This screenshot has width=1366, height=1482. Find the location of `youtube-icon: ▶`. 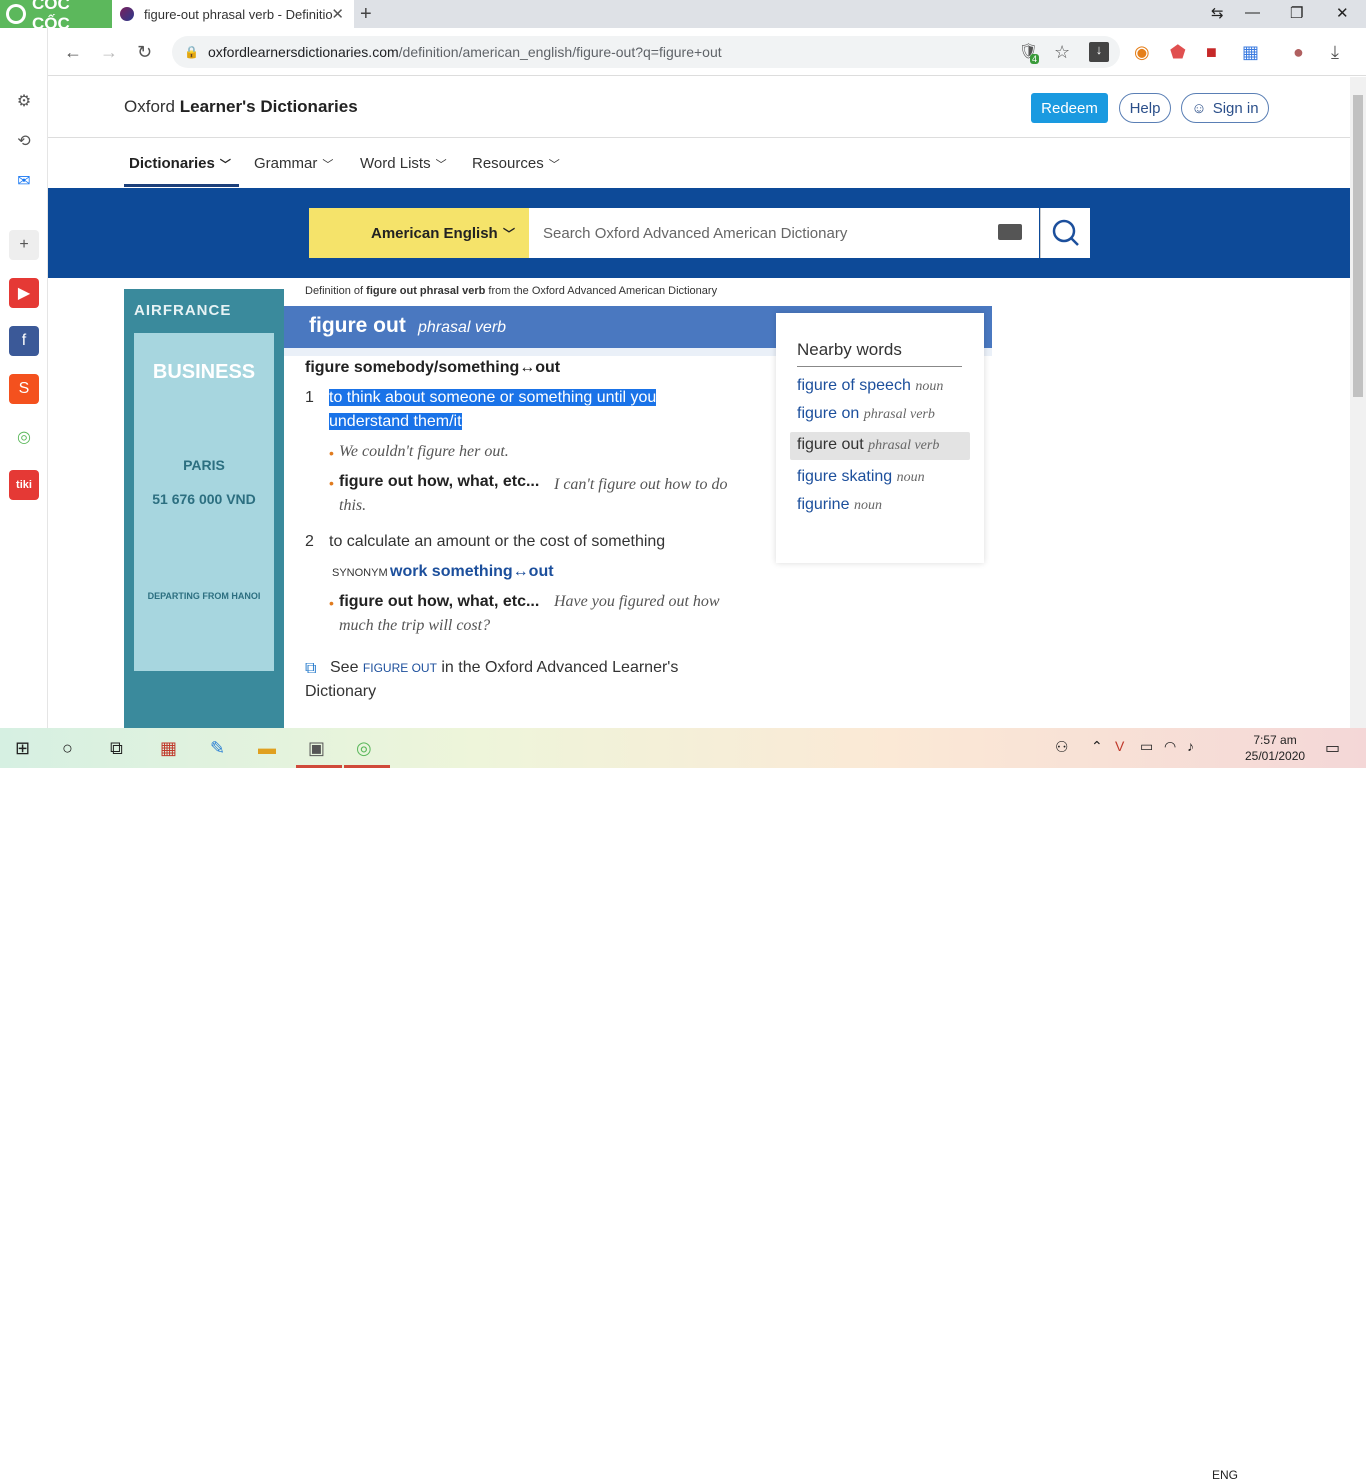

youtube-icon: ▶ is located at coordinates (24, 293).